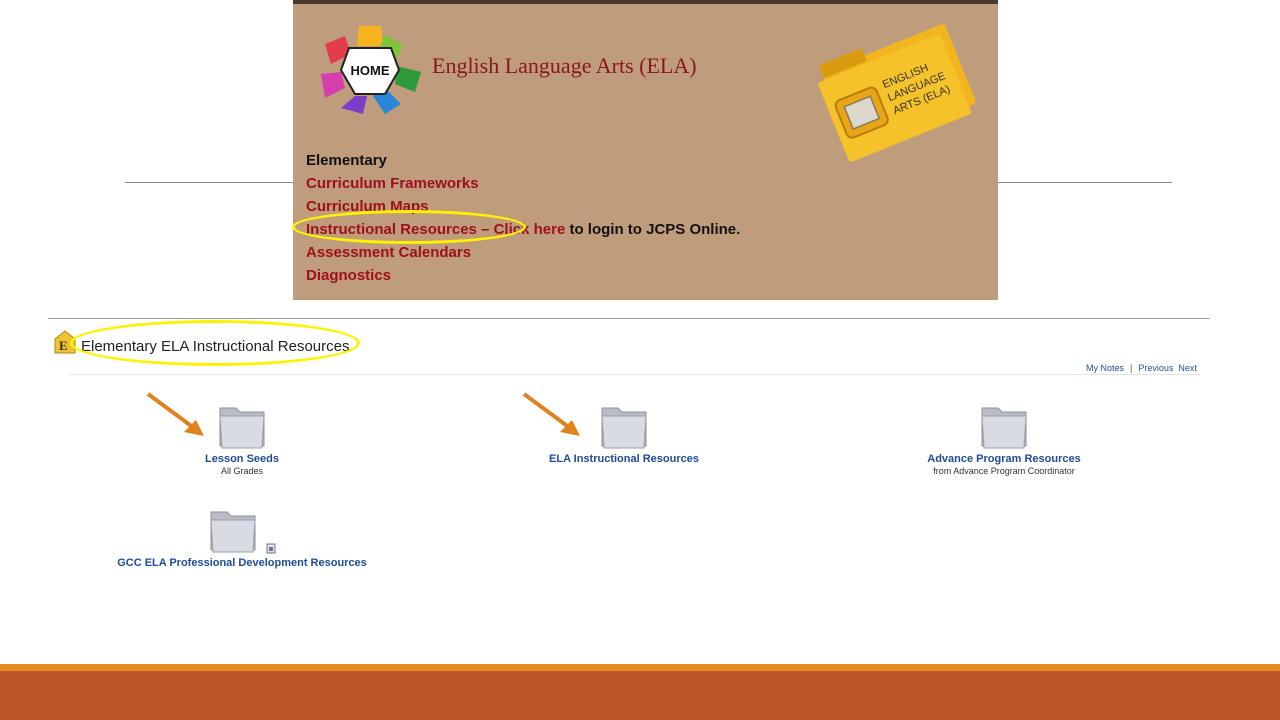 The width and height of the screenshot is (1280, 720). What do you see at coordinates (523, 275) in the screenshot?
I see `diagnostics-link: Diagnostics` at bounding box center [523, 275].